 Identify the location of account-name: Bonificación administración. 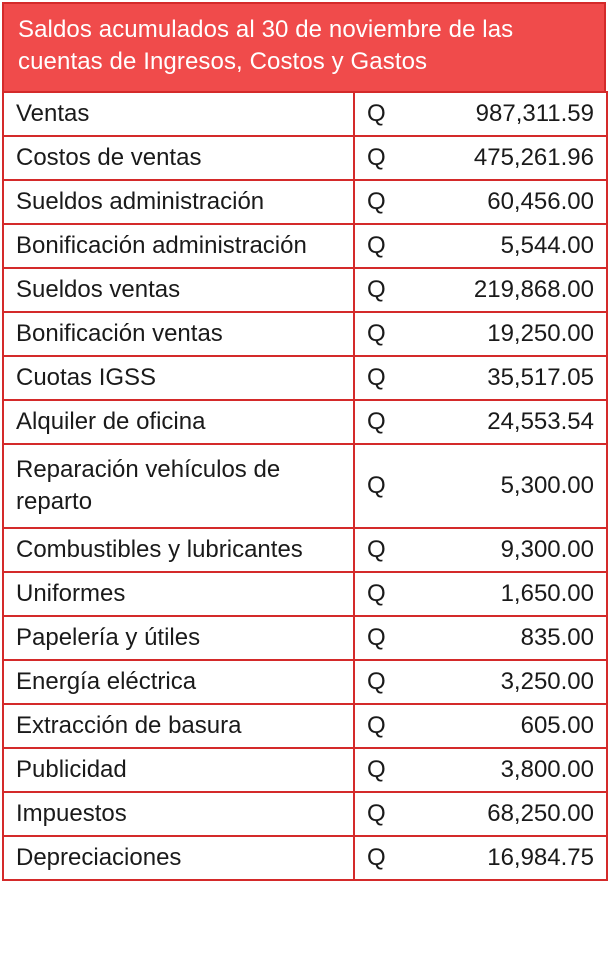
(178, 246).